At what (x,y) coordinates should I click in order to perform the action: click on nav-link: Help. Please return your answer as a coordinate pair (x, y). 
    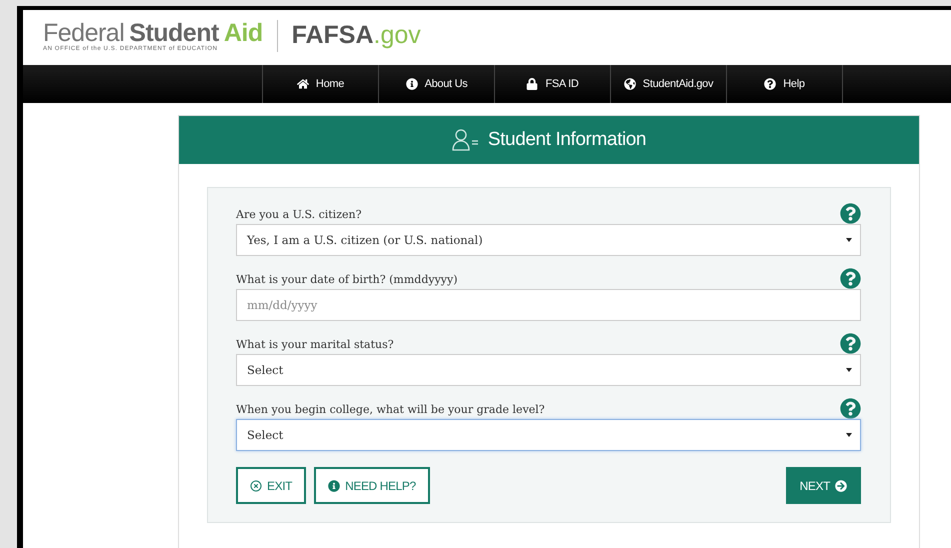
    Looking at the image, I should click on (784, 84).